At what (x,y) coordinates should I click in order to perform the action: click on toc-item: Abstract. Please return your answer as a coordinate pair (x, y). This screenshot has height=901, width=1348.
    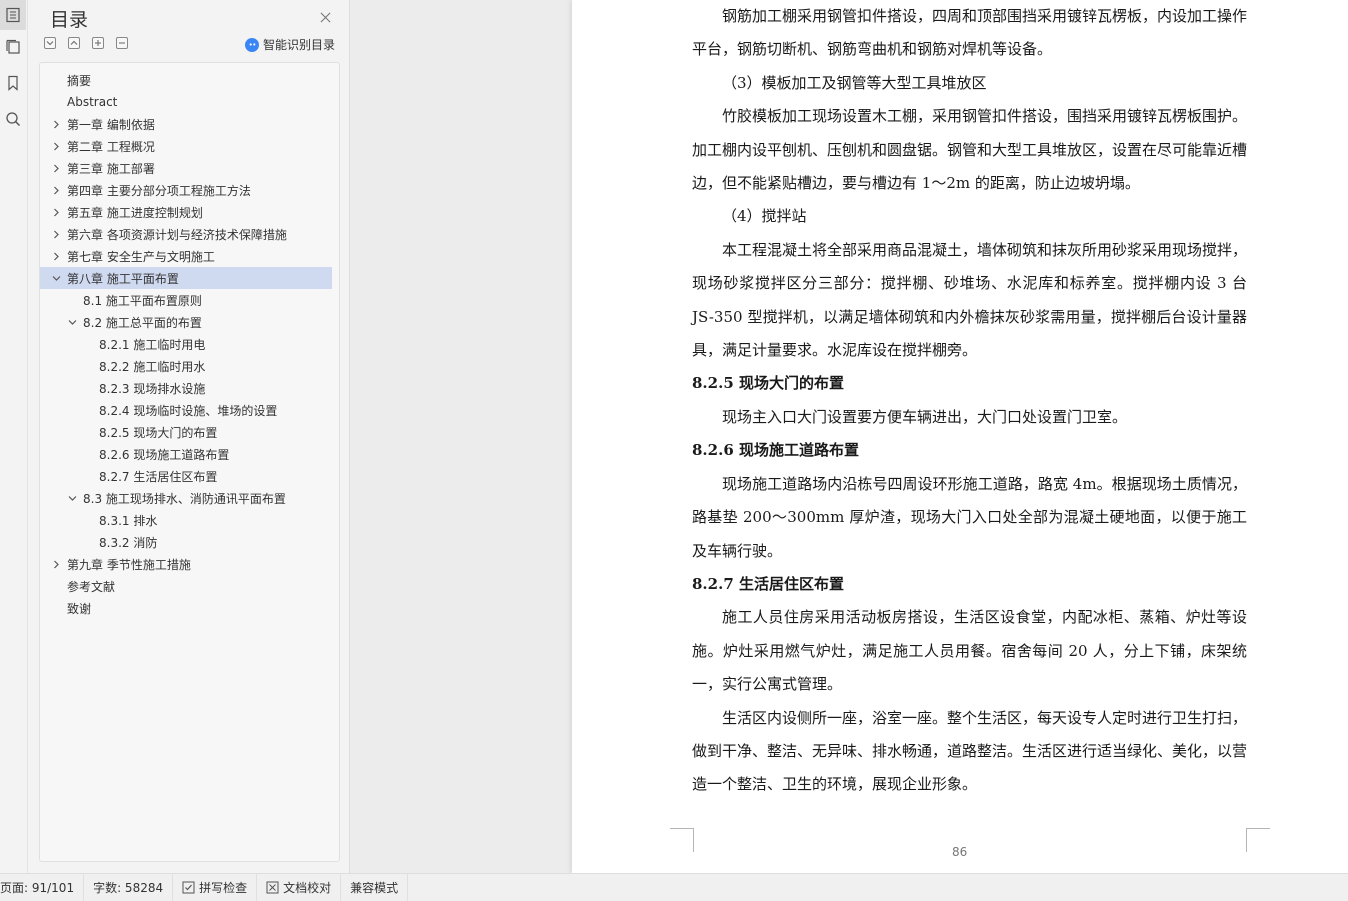
    Looking at the image, I should click on (186, 102).